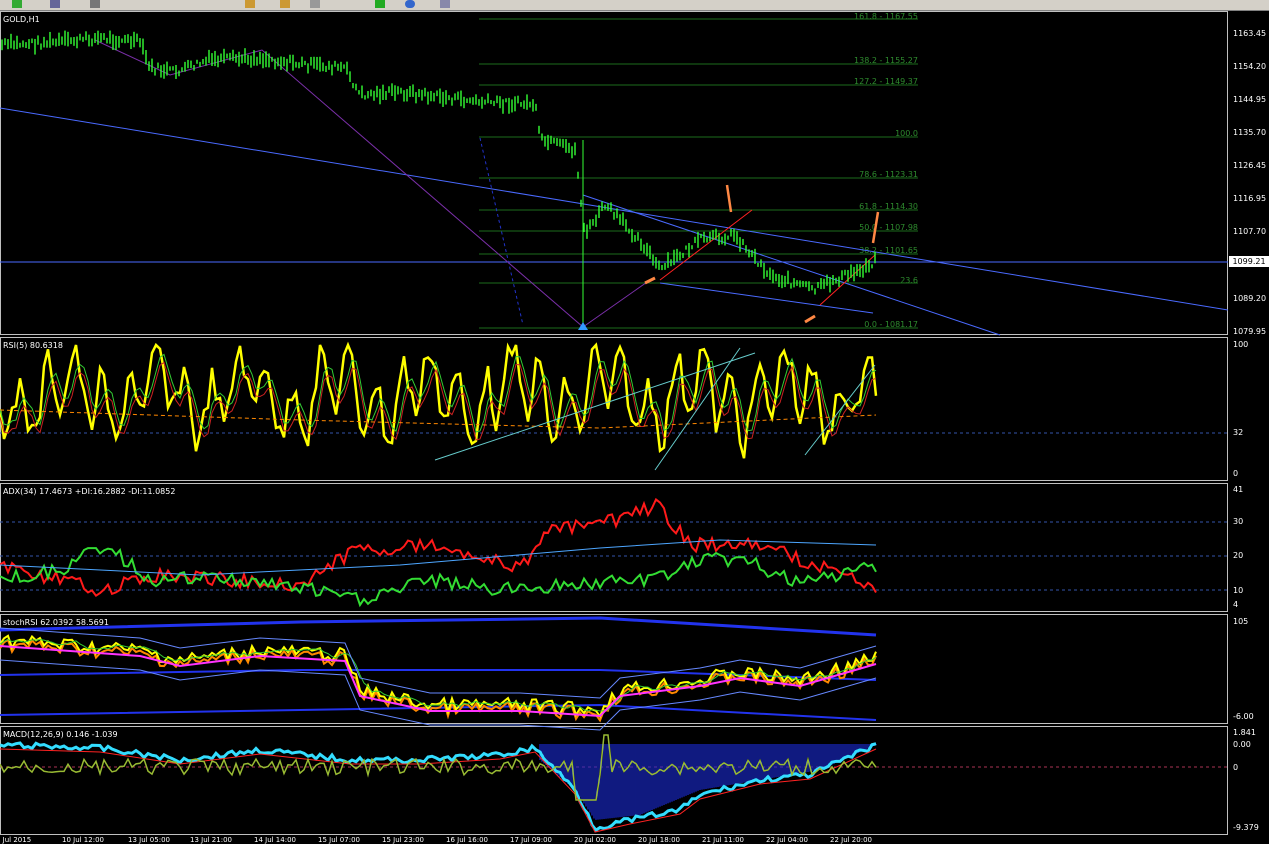  What do you see at coordinates (83, 840) in the screenshot?
I see `time-axis-label: 10 Jul 12:00` at bounding box center [83, 840].